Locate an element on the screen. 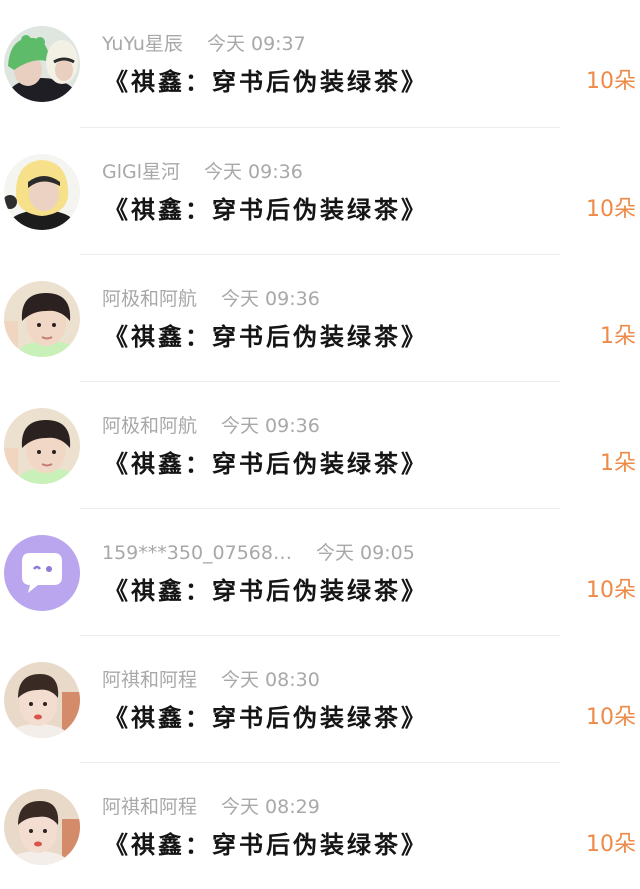 The image size is (640, 889). list-item: GlGl星河 今天 09:36 《祺鑫：穿书后伪装绿茶》 10朵 is located at coordinates (320, 190).